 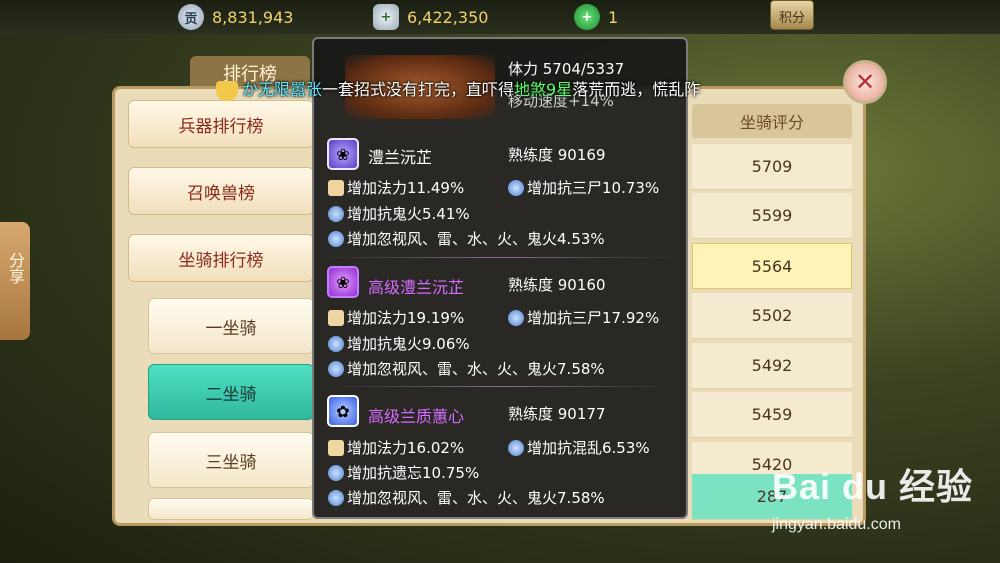 I want to click on silver-resource: + 6,422,350, so click(x=430, y=17).